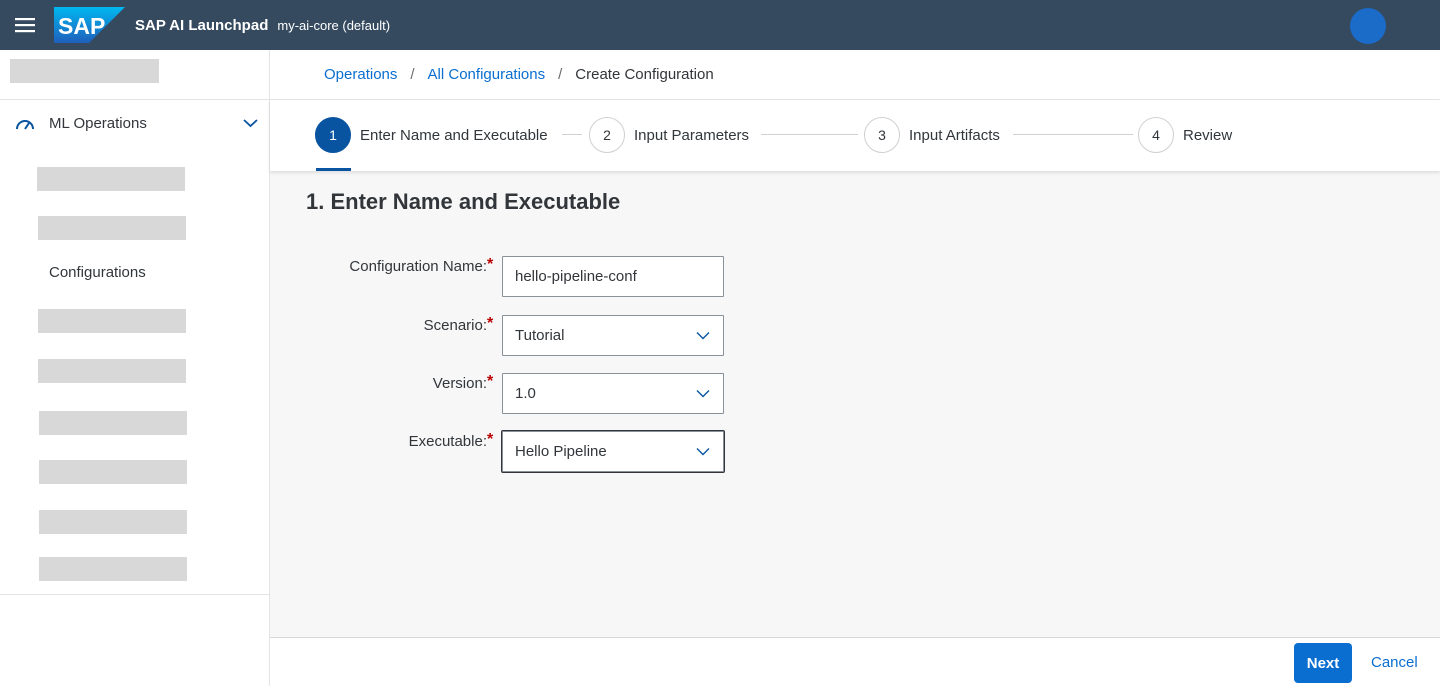 This screenshot has height=686, width=1440. Describe the element at coordinates (202, 25) in the screenshot. I see `product-title: SAP AI Launchpad` at that location.